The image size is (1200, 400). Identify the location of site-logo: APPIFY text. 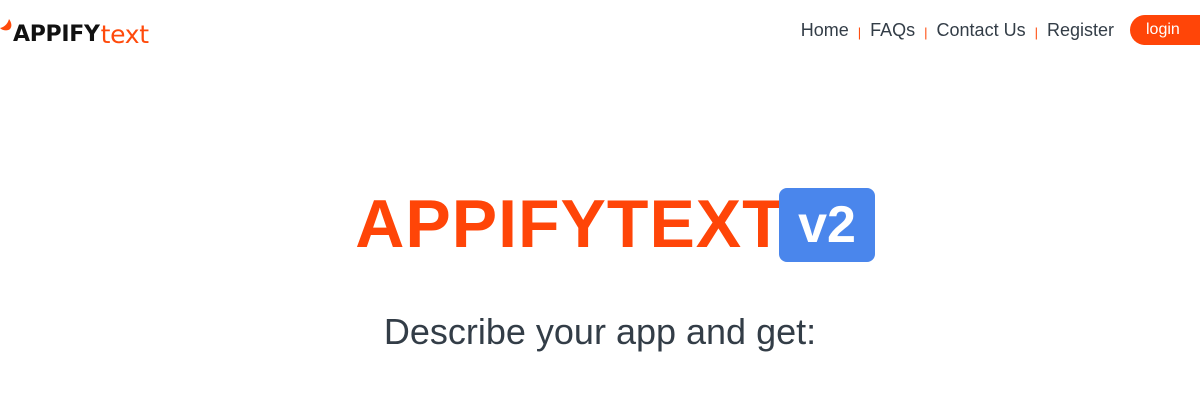
(74, 34).